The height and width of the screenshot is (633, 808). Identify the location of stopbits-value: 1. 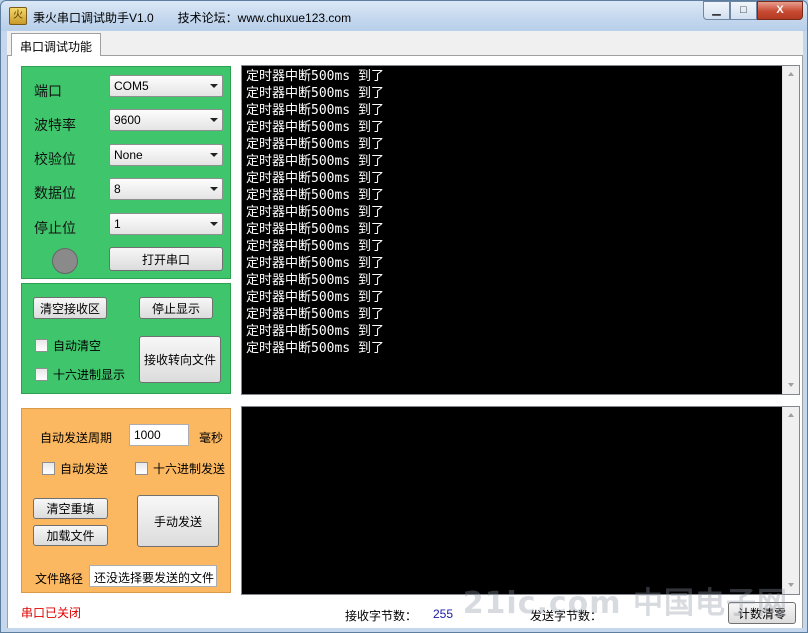
(117, 224).